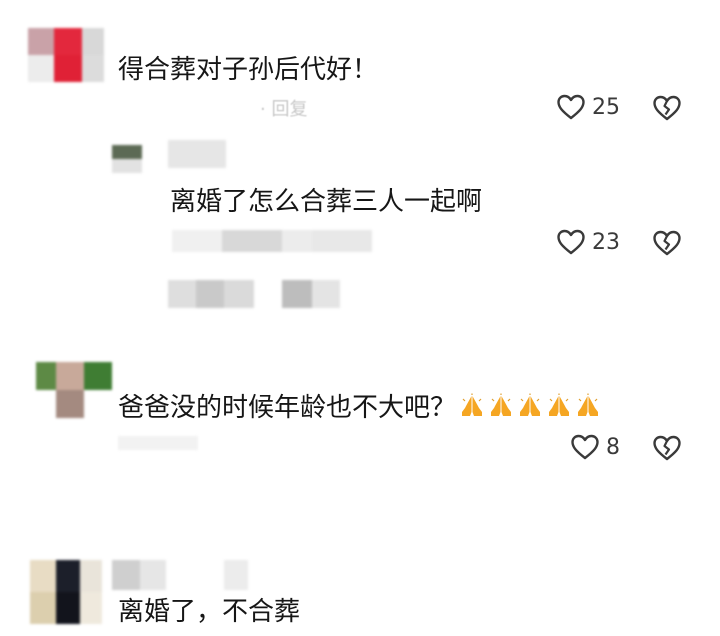  Describe the element at coordinates (613, 447) in the screenshot. I see `like-count: 8` at that location.